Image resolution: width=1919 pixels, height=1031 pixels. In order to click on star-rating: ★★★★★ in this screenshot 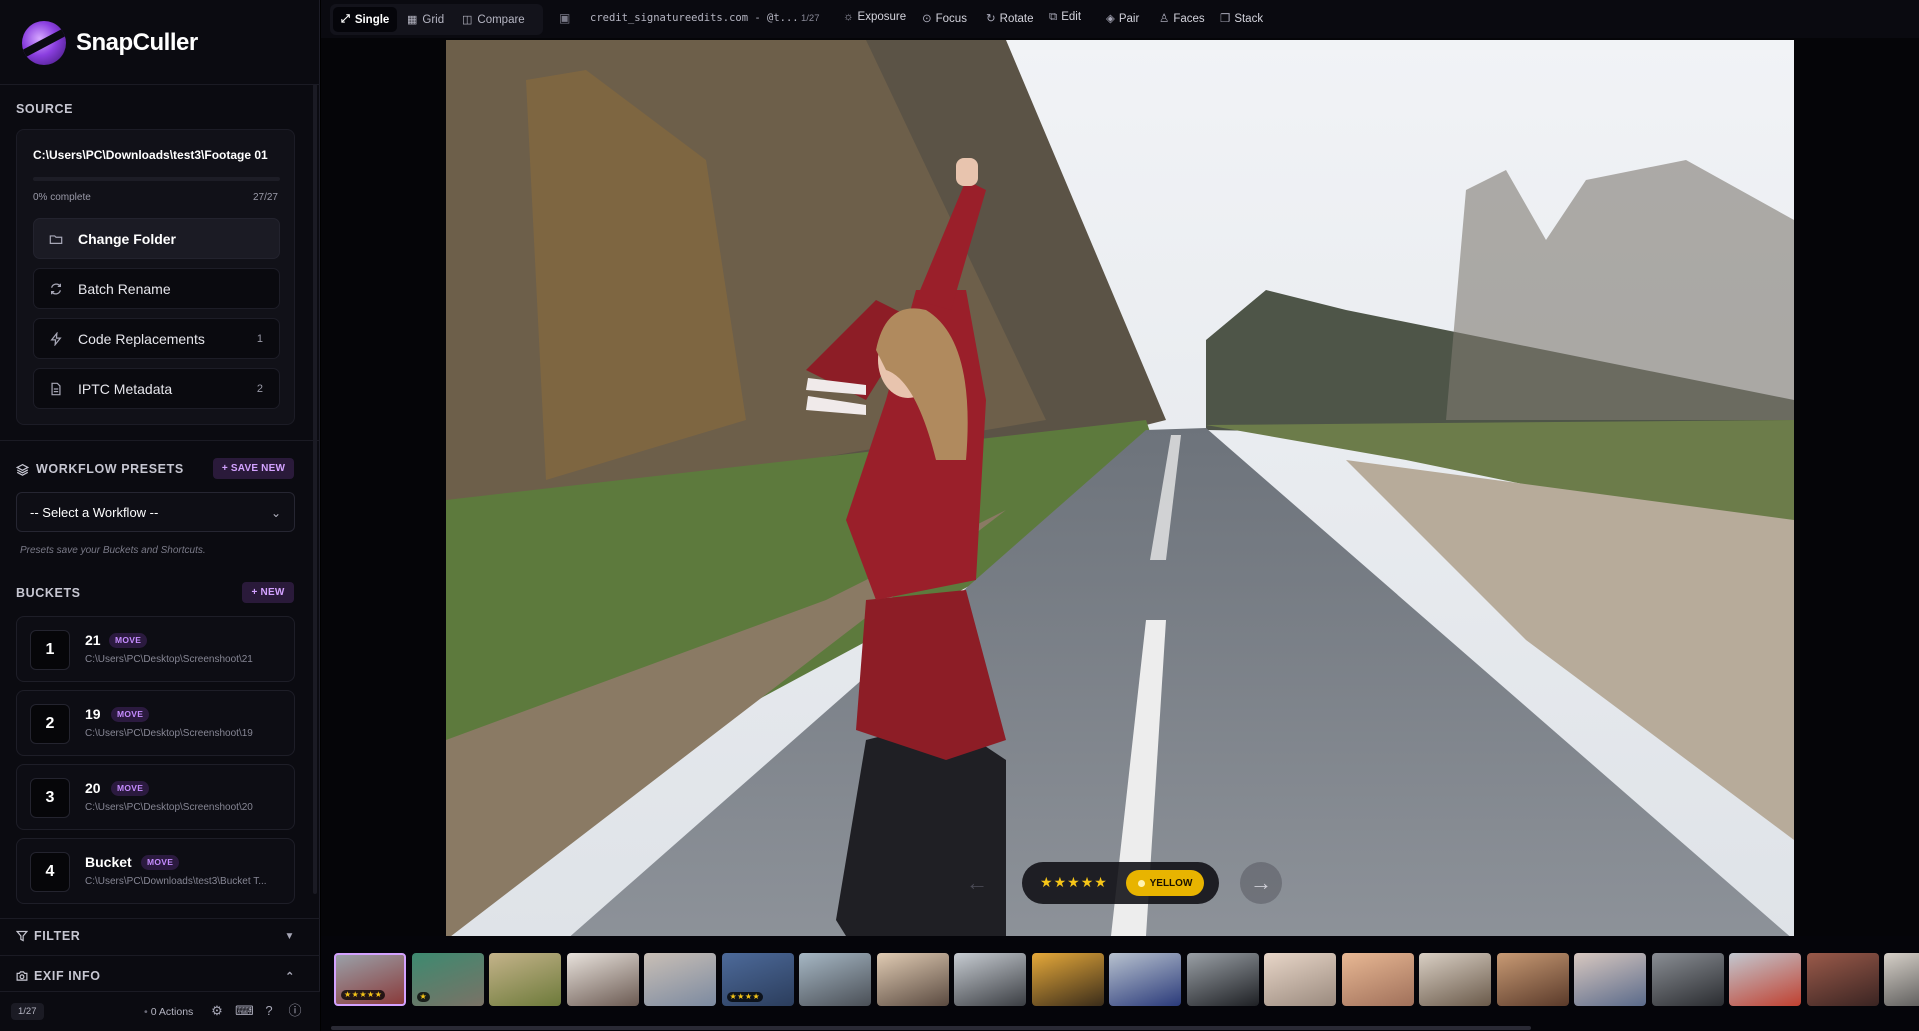, I will do `click(1074, 882)`.